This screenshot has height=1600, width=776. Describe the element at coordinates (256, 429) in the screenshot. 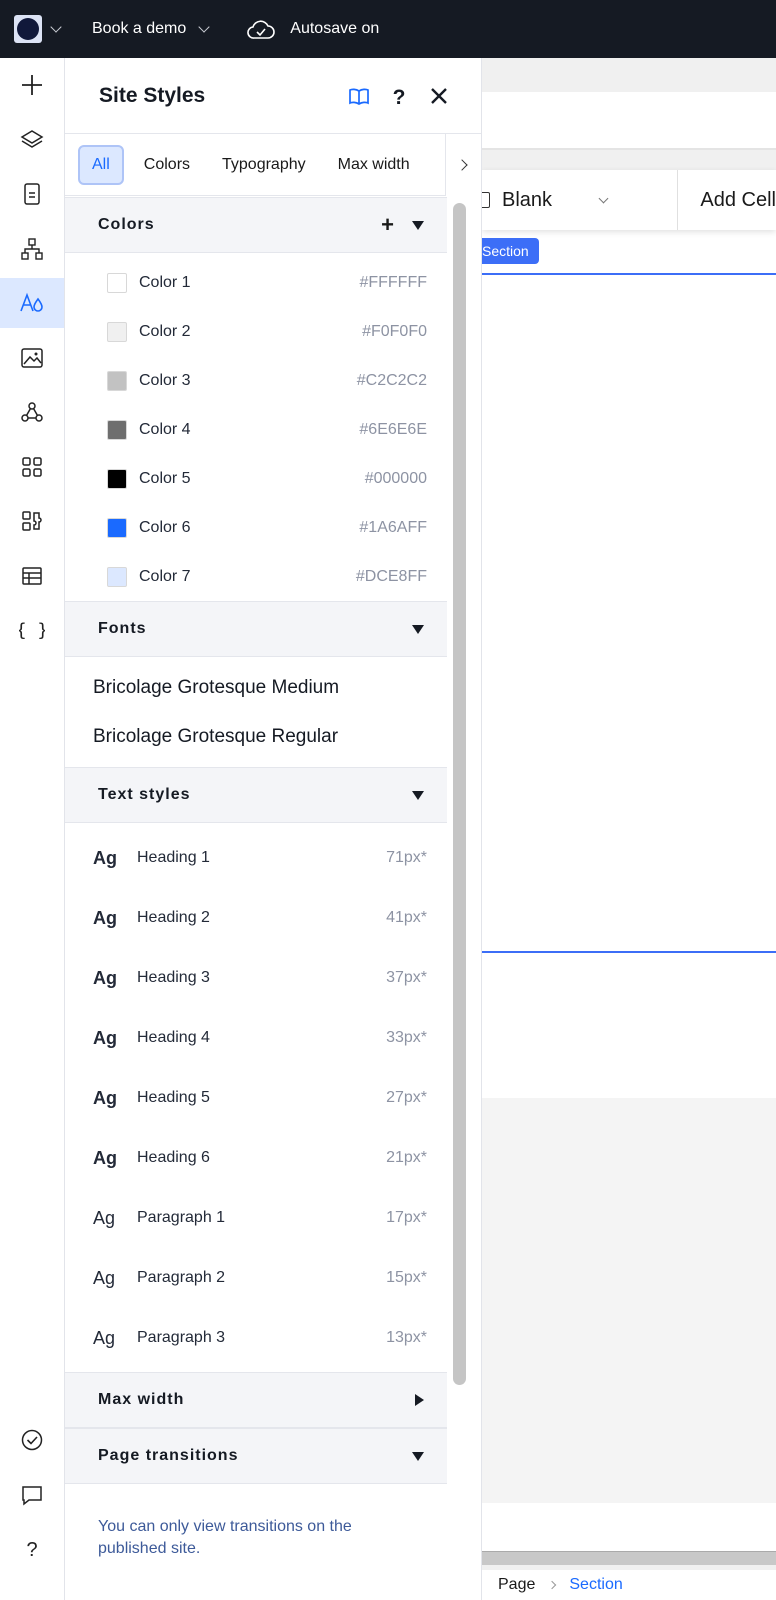

I see `color-row: Color 4 #6E6E6E` at that location.